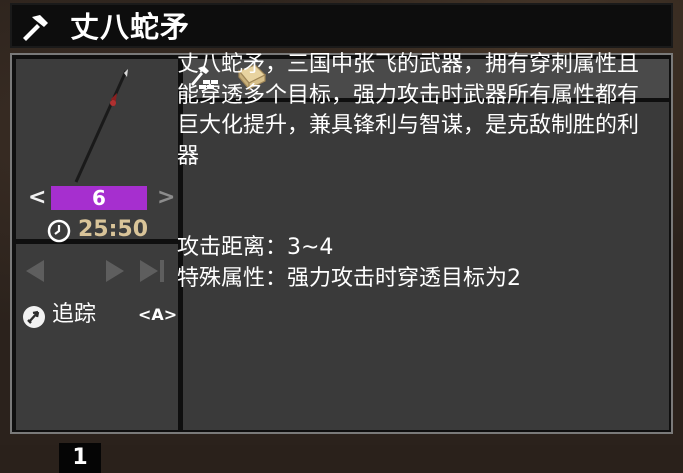 Image resolution: width=683 pixels, height=473 pixels. What do you see at coordinates (59, 231) in the screenshot?
I see `clock-icon` at bounding box center [59, 231].